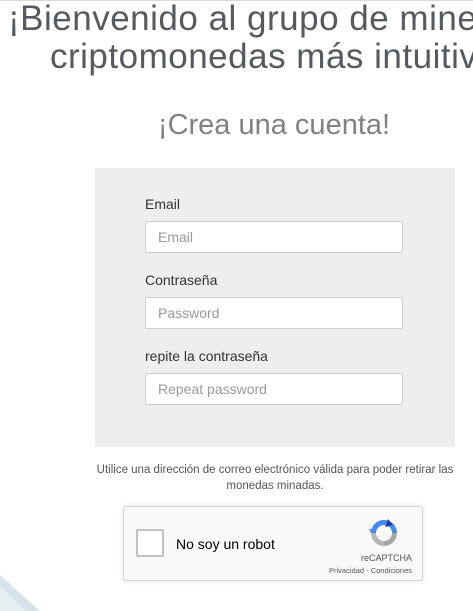 This screenshot has height=611, width=473. What do you see at coordinates (274, 313) in the screenshot?
I see `password-field` at bounding box center [274, 313].